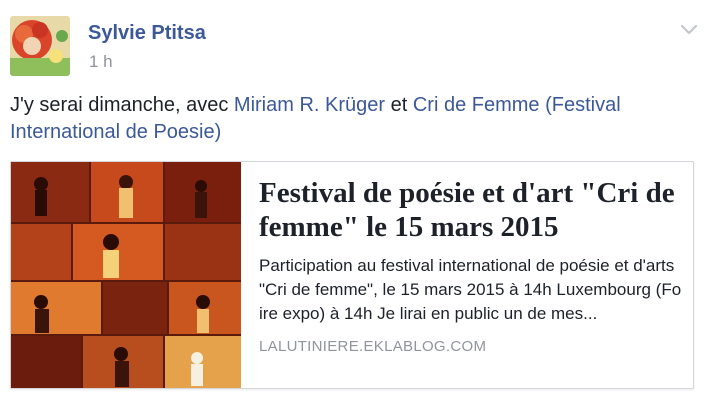 The height and width of the screenshot is (404, 713). What do you see at coordinates (355, 47) in the screenshot?
I see `post-header: Sylvie Ptitsa 1 h` at bounding box center [355, 47].